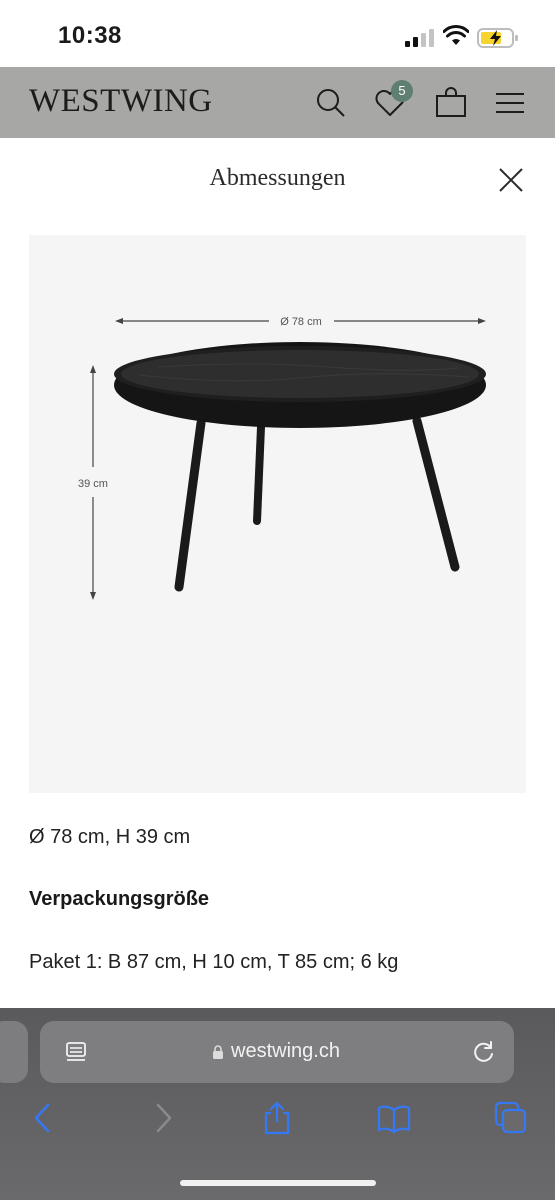 The width and height of the screenshot is (555, 1200). What do you see at coordinates (278, 1183) in the screenshot?
I see `home-indicator` at bounding box center [278, 1183].